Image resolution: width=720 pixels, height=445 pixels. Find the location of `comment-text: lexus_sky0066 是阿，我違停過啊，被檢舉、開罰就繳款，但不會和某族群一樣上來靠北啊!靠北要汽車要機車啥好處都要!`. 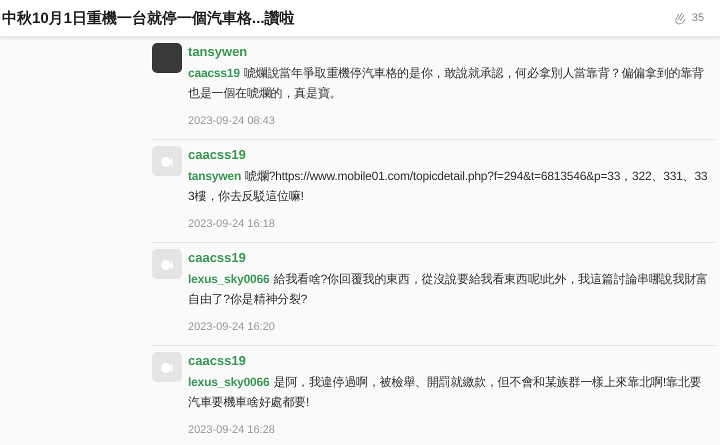

comment-text: lexus_sky0066 是阿，我違停過啊，被檢舉、開罰就繳款，但不會和某族群一樣上來靠北啊!靠北要汽車要機車啥好處都要! is located at coordinates (445, 392).